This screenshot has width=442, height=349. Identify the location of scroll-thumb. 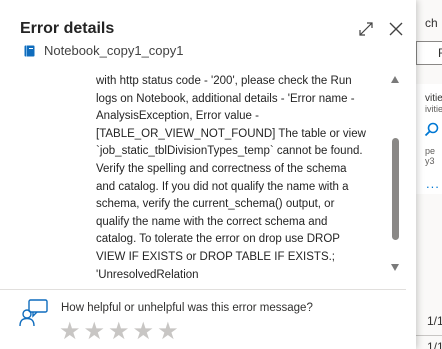
(395, 189).